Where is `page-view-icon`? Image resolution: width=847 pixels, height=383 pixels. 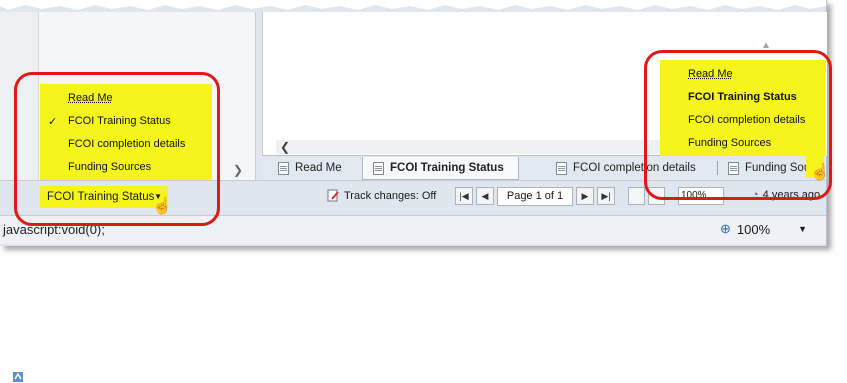 page-view-icon is located at coordinates (636, 196).